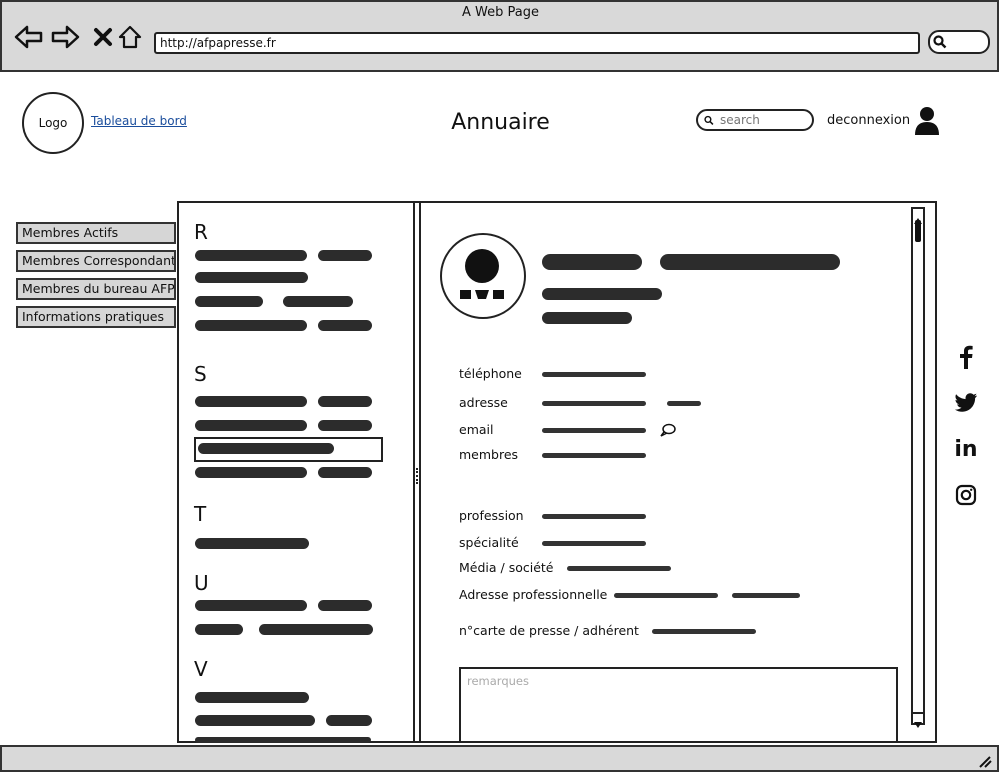 The image size is (1001, 774). Describe the element at coordinates (201, 669) in the screenshot. I see `letter-heading-v: V` at that location.